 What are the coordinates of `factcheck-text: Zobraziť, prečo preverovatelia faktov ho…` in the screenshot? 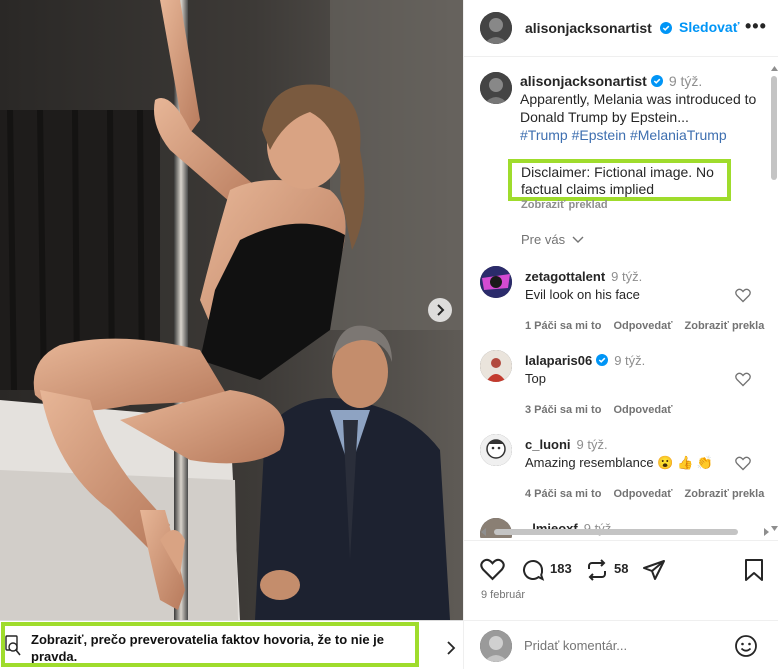 It's located at (221, 648).